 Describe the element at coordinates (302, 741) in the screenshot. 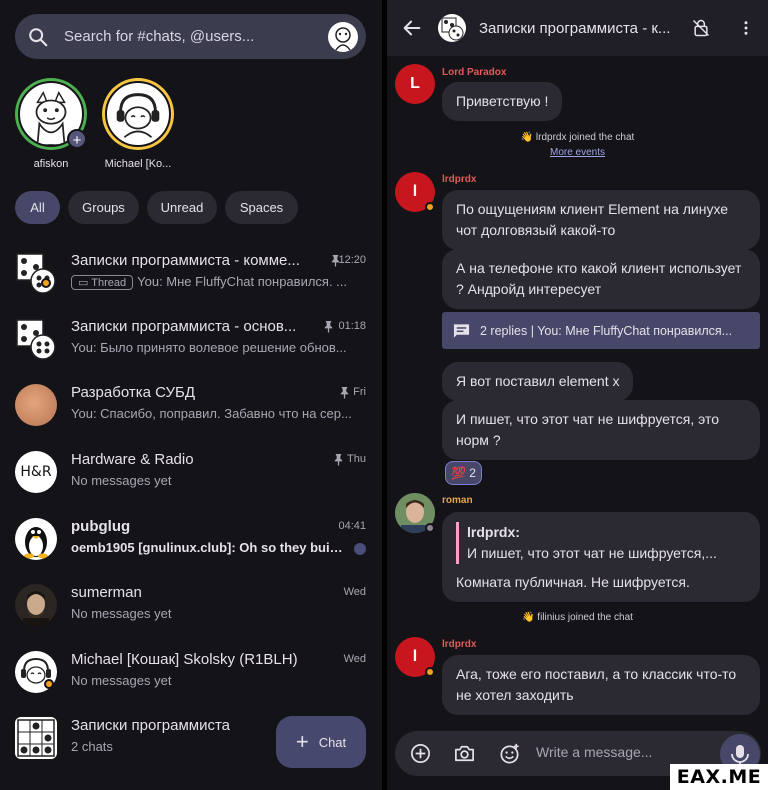

I see `plus-icon: +` at that location.